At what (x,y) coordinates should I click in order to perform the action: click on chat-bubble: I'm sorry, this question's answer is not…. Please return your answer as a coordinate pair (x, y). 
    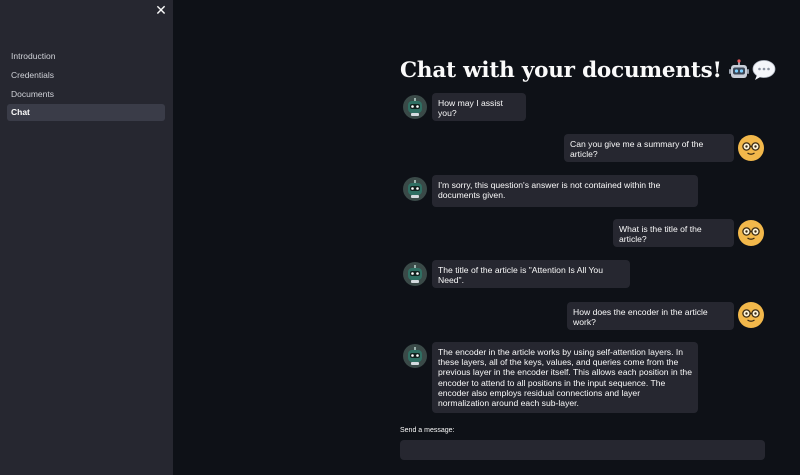
    Looking at the image, I should click on (565, 191).